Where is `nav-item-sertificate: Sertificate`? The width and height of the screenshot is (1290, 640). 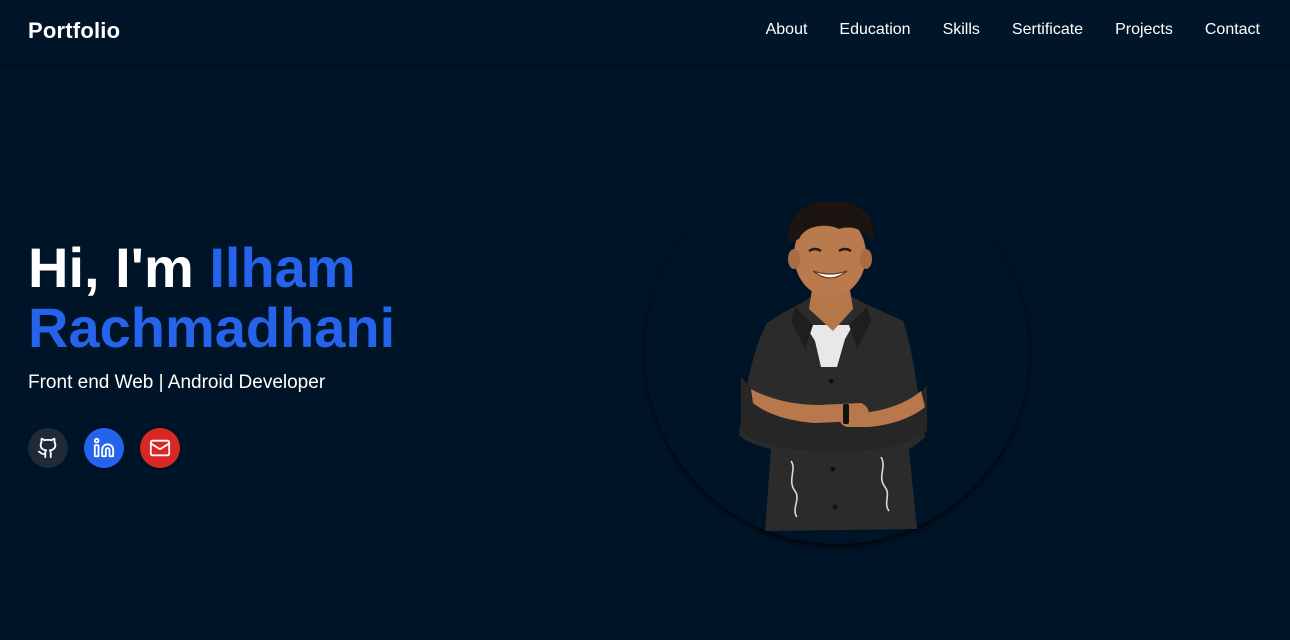
nav-item-sertificate: Sertificate is located at coordinates (1047, 30).